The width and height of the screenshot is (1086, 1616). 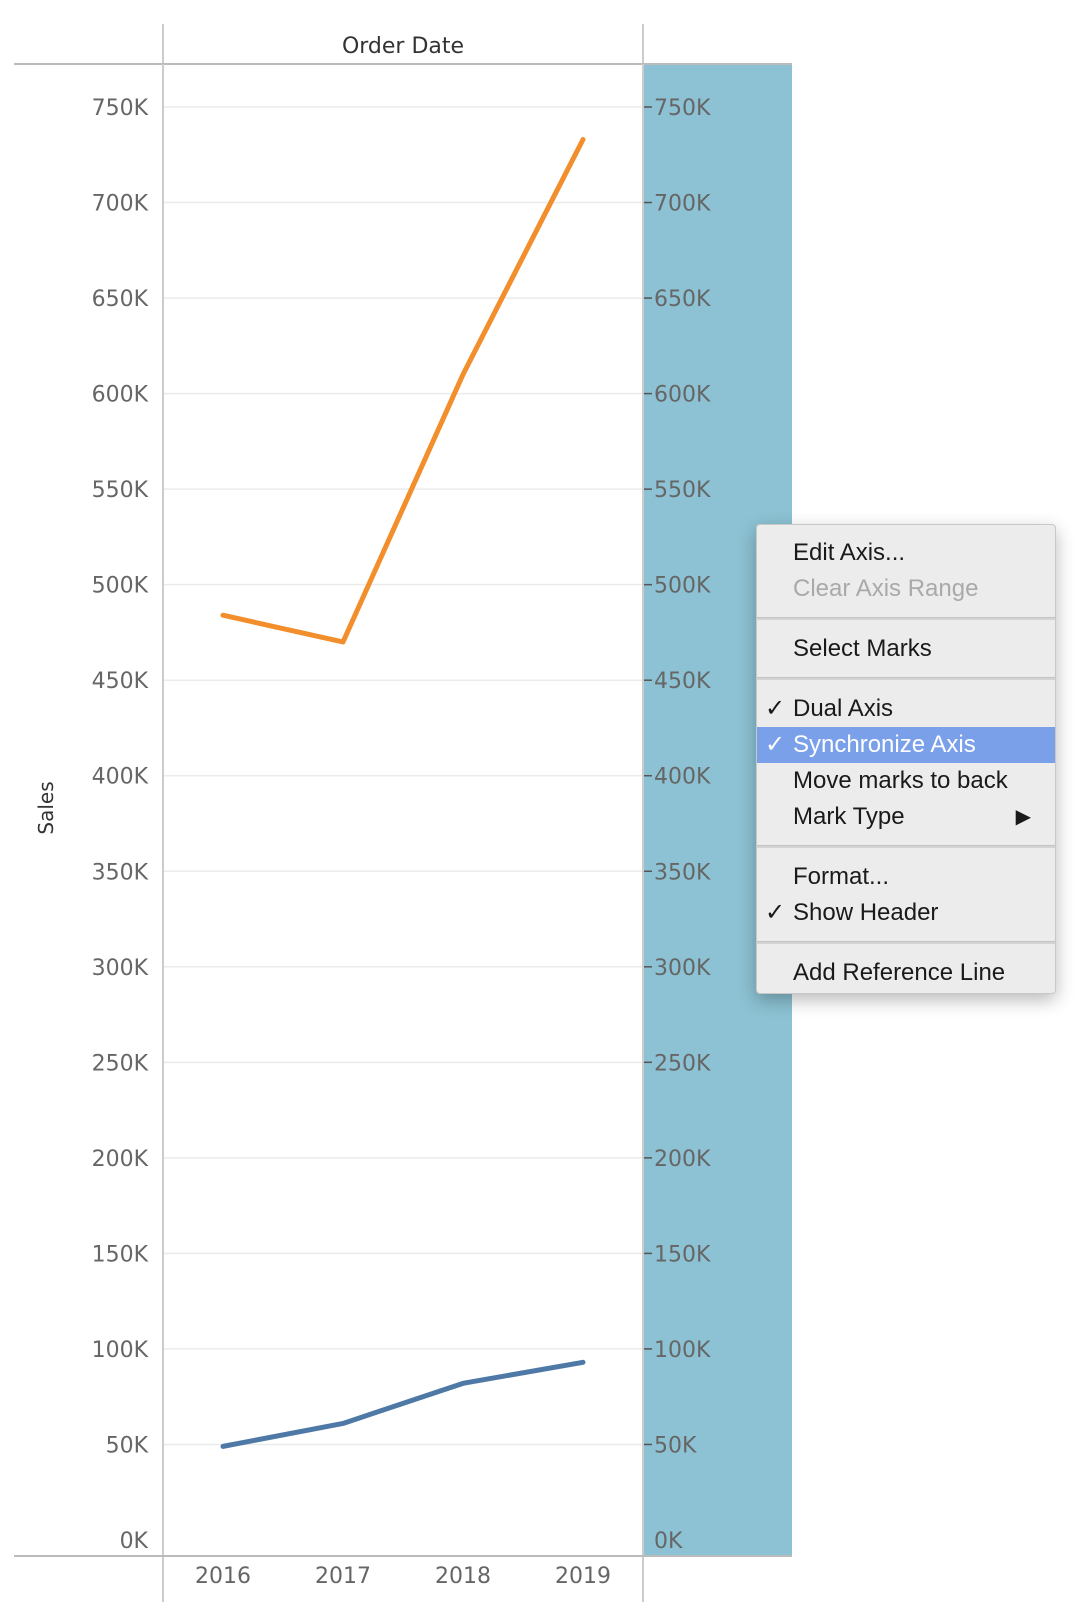 What do you see at coordinates (682, 681) in the screenshot?
I see `right-tick-label: 450K` at bounding box center [682, 681].